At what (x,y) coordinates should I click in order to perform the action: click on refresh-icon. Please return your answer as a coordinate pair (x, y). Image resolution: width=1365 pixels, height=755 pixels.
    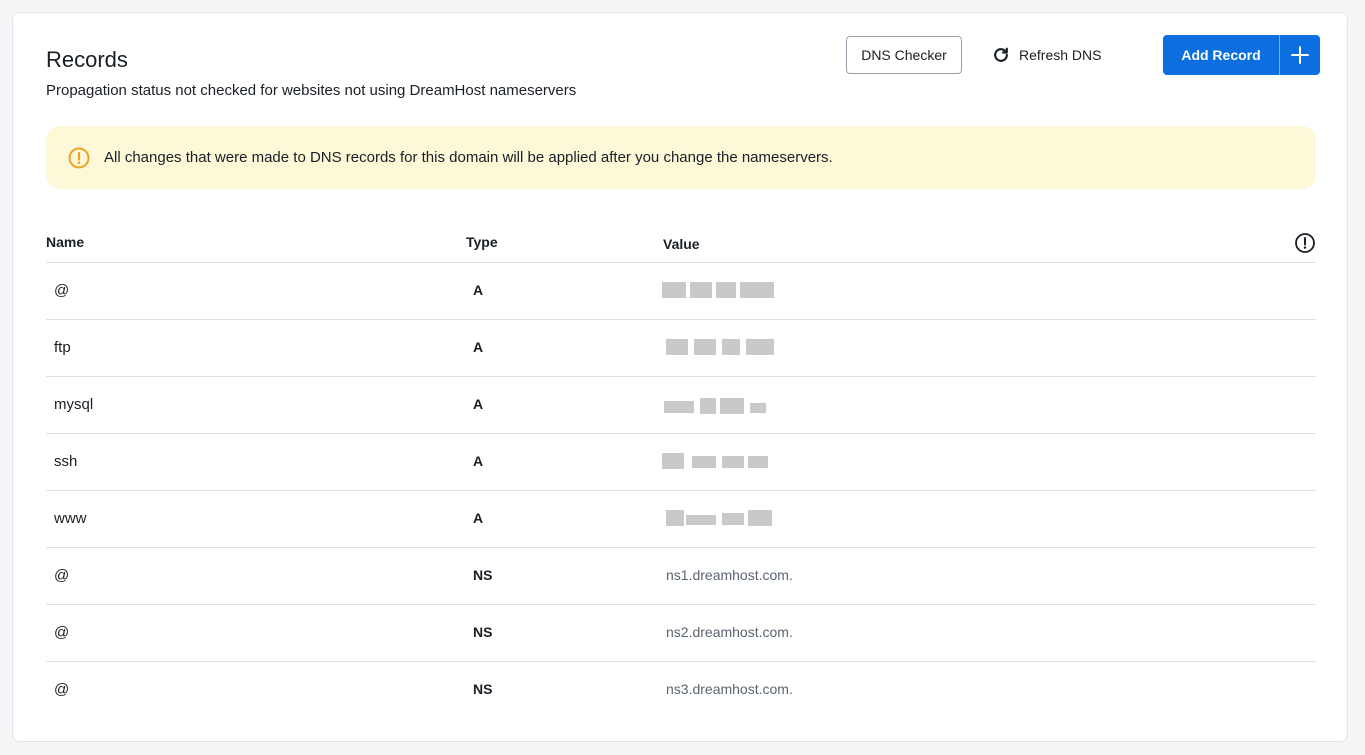
    Looking at the image, I should click on (1001, 54).